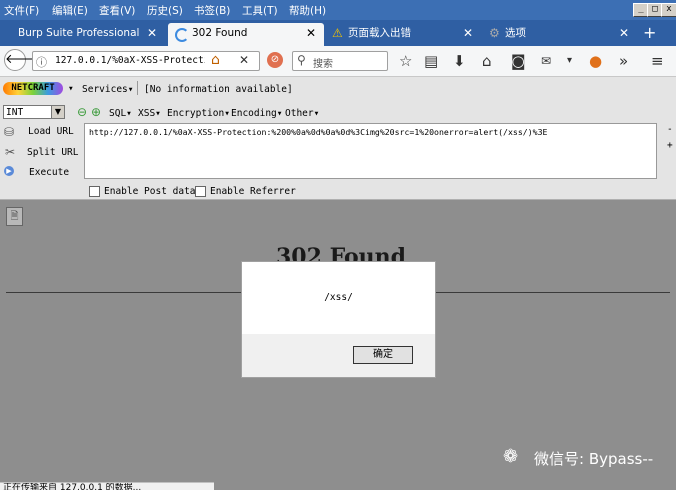  I want to click on tab-options: ⚙ 选项 ✕, so click(560, 34).